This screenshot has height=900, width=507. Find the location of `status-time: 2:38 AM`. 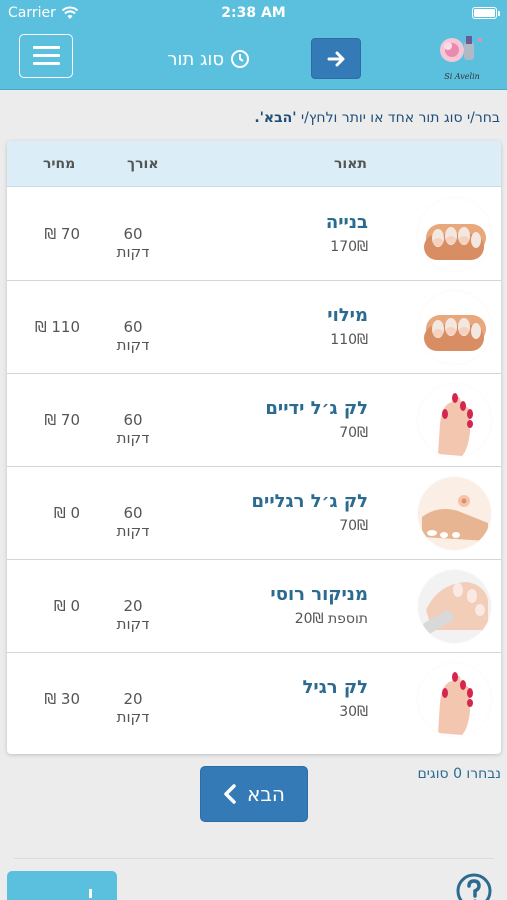

status-time: 2:38 AM is located at coordinates (253, 13).